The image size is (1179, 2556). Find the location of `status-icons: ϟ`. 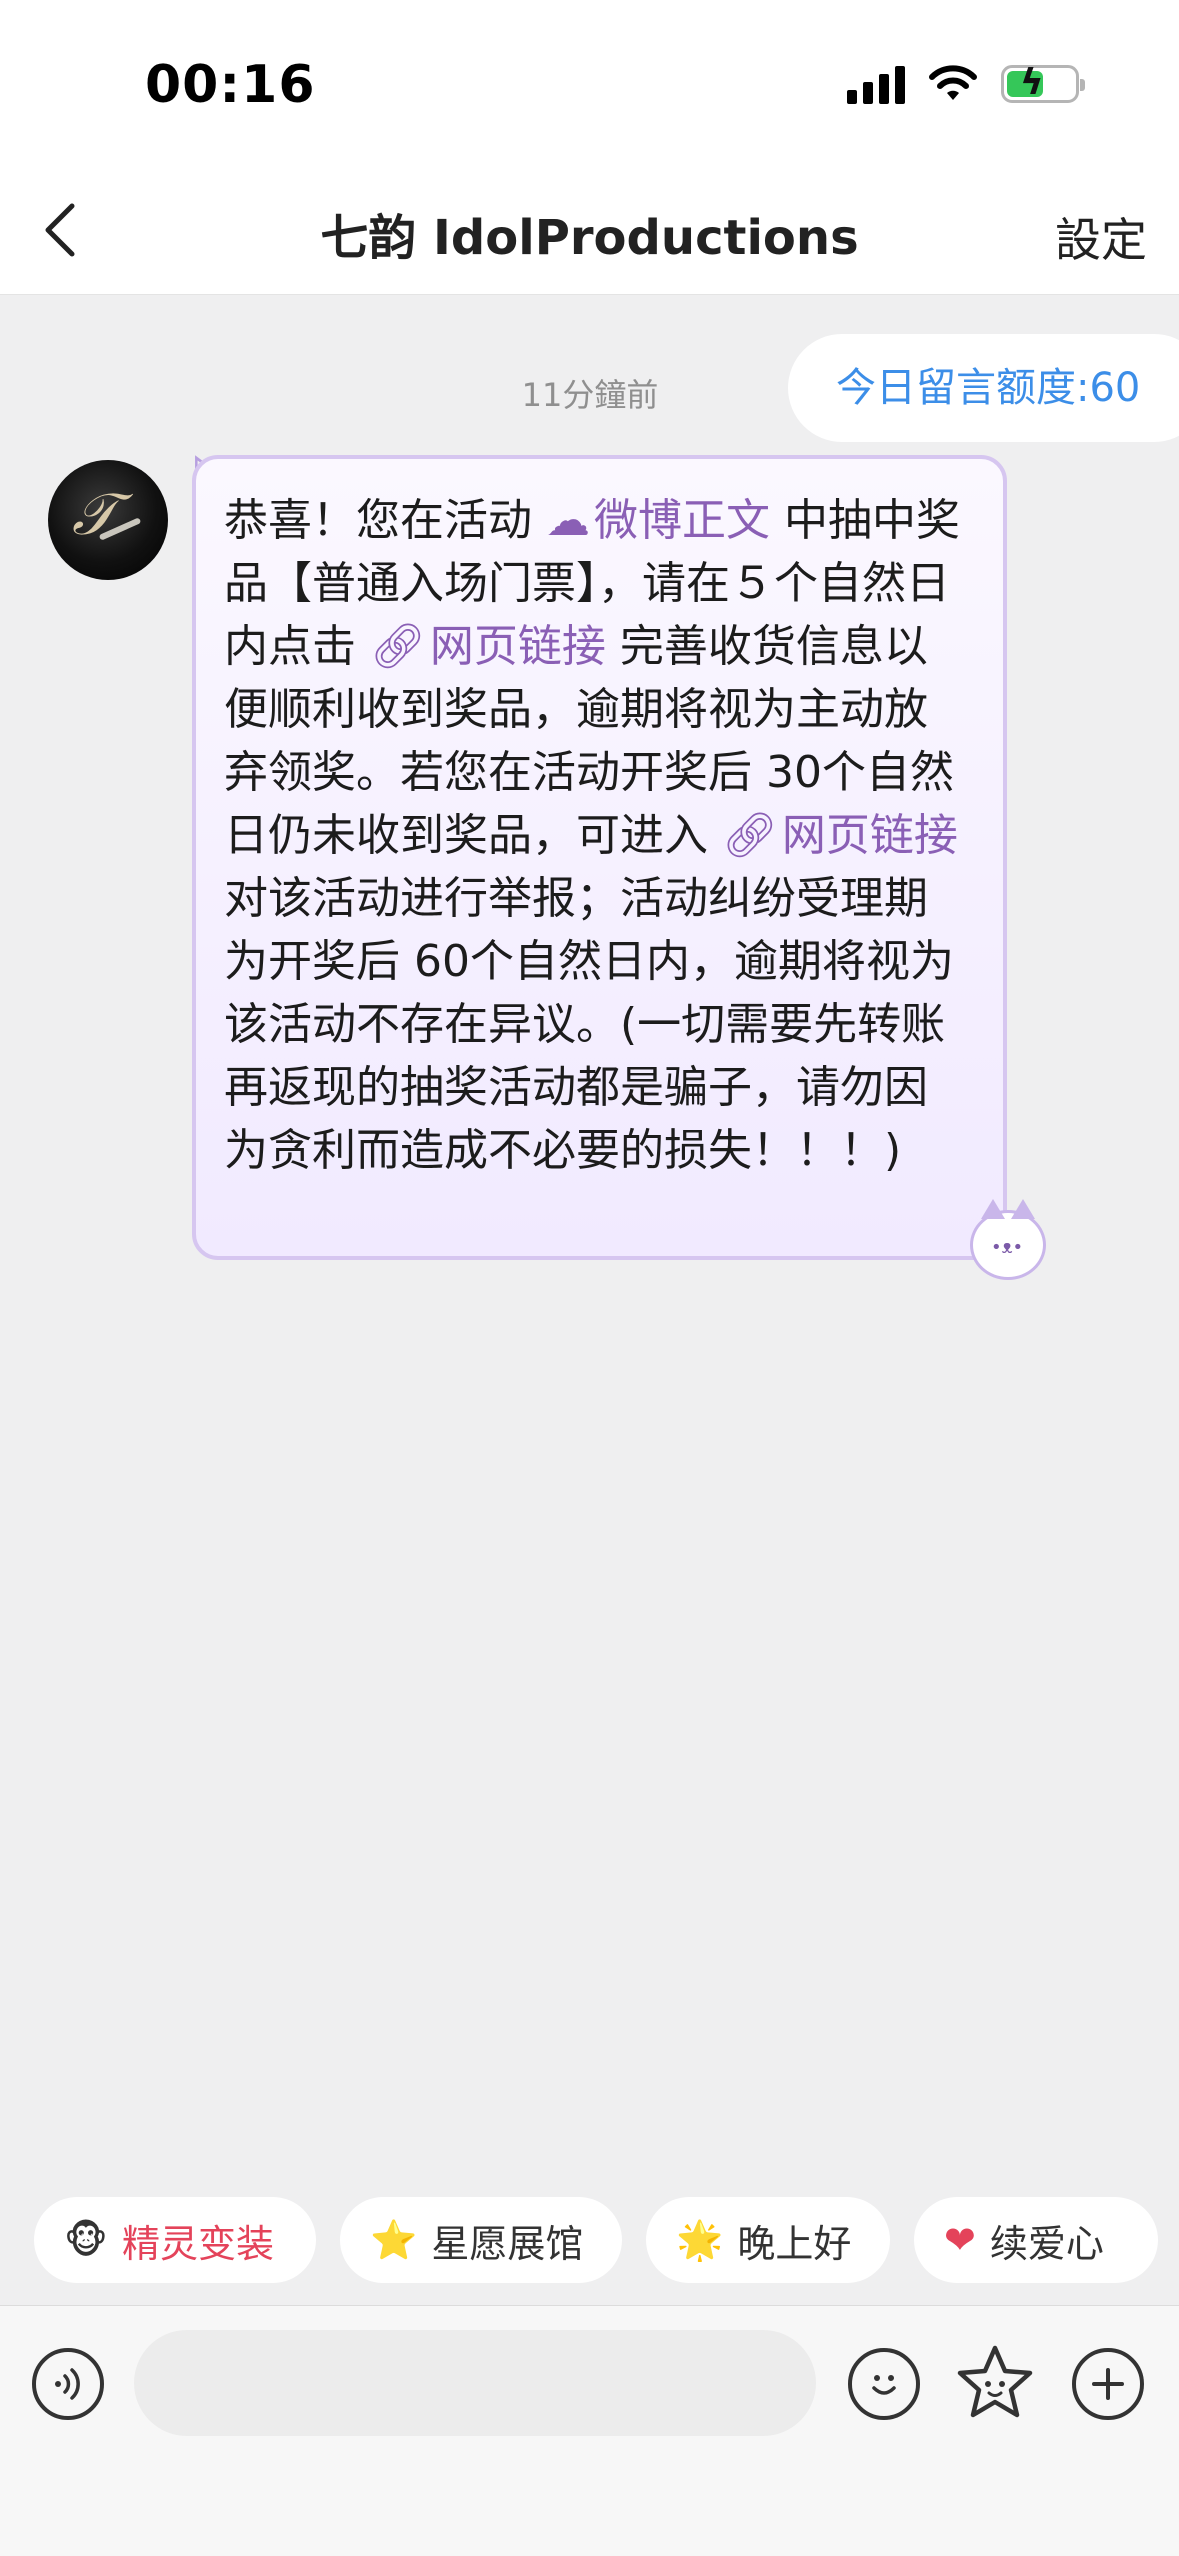

status-icons: ϟ is located at coordinates (966, 83).